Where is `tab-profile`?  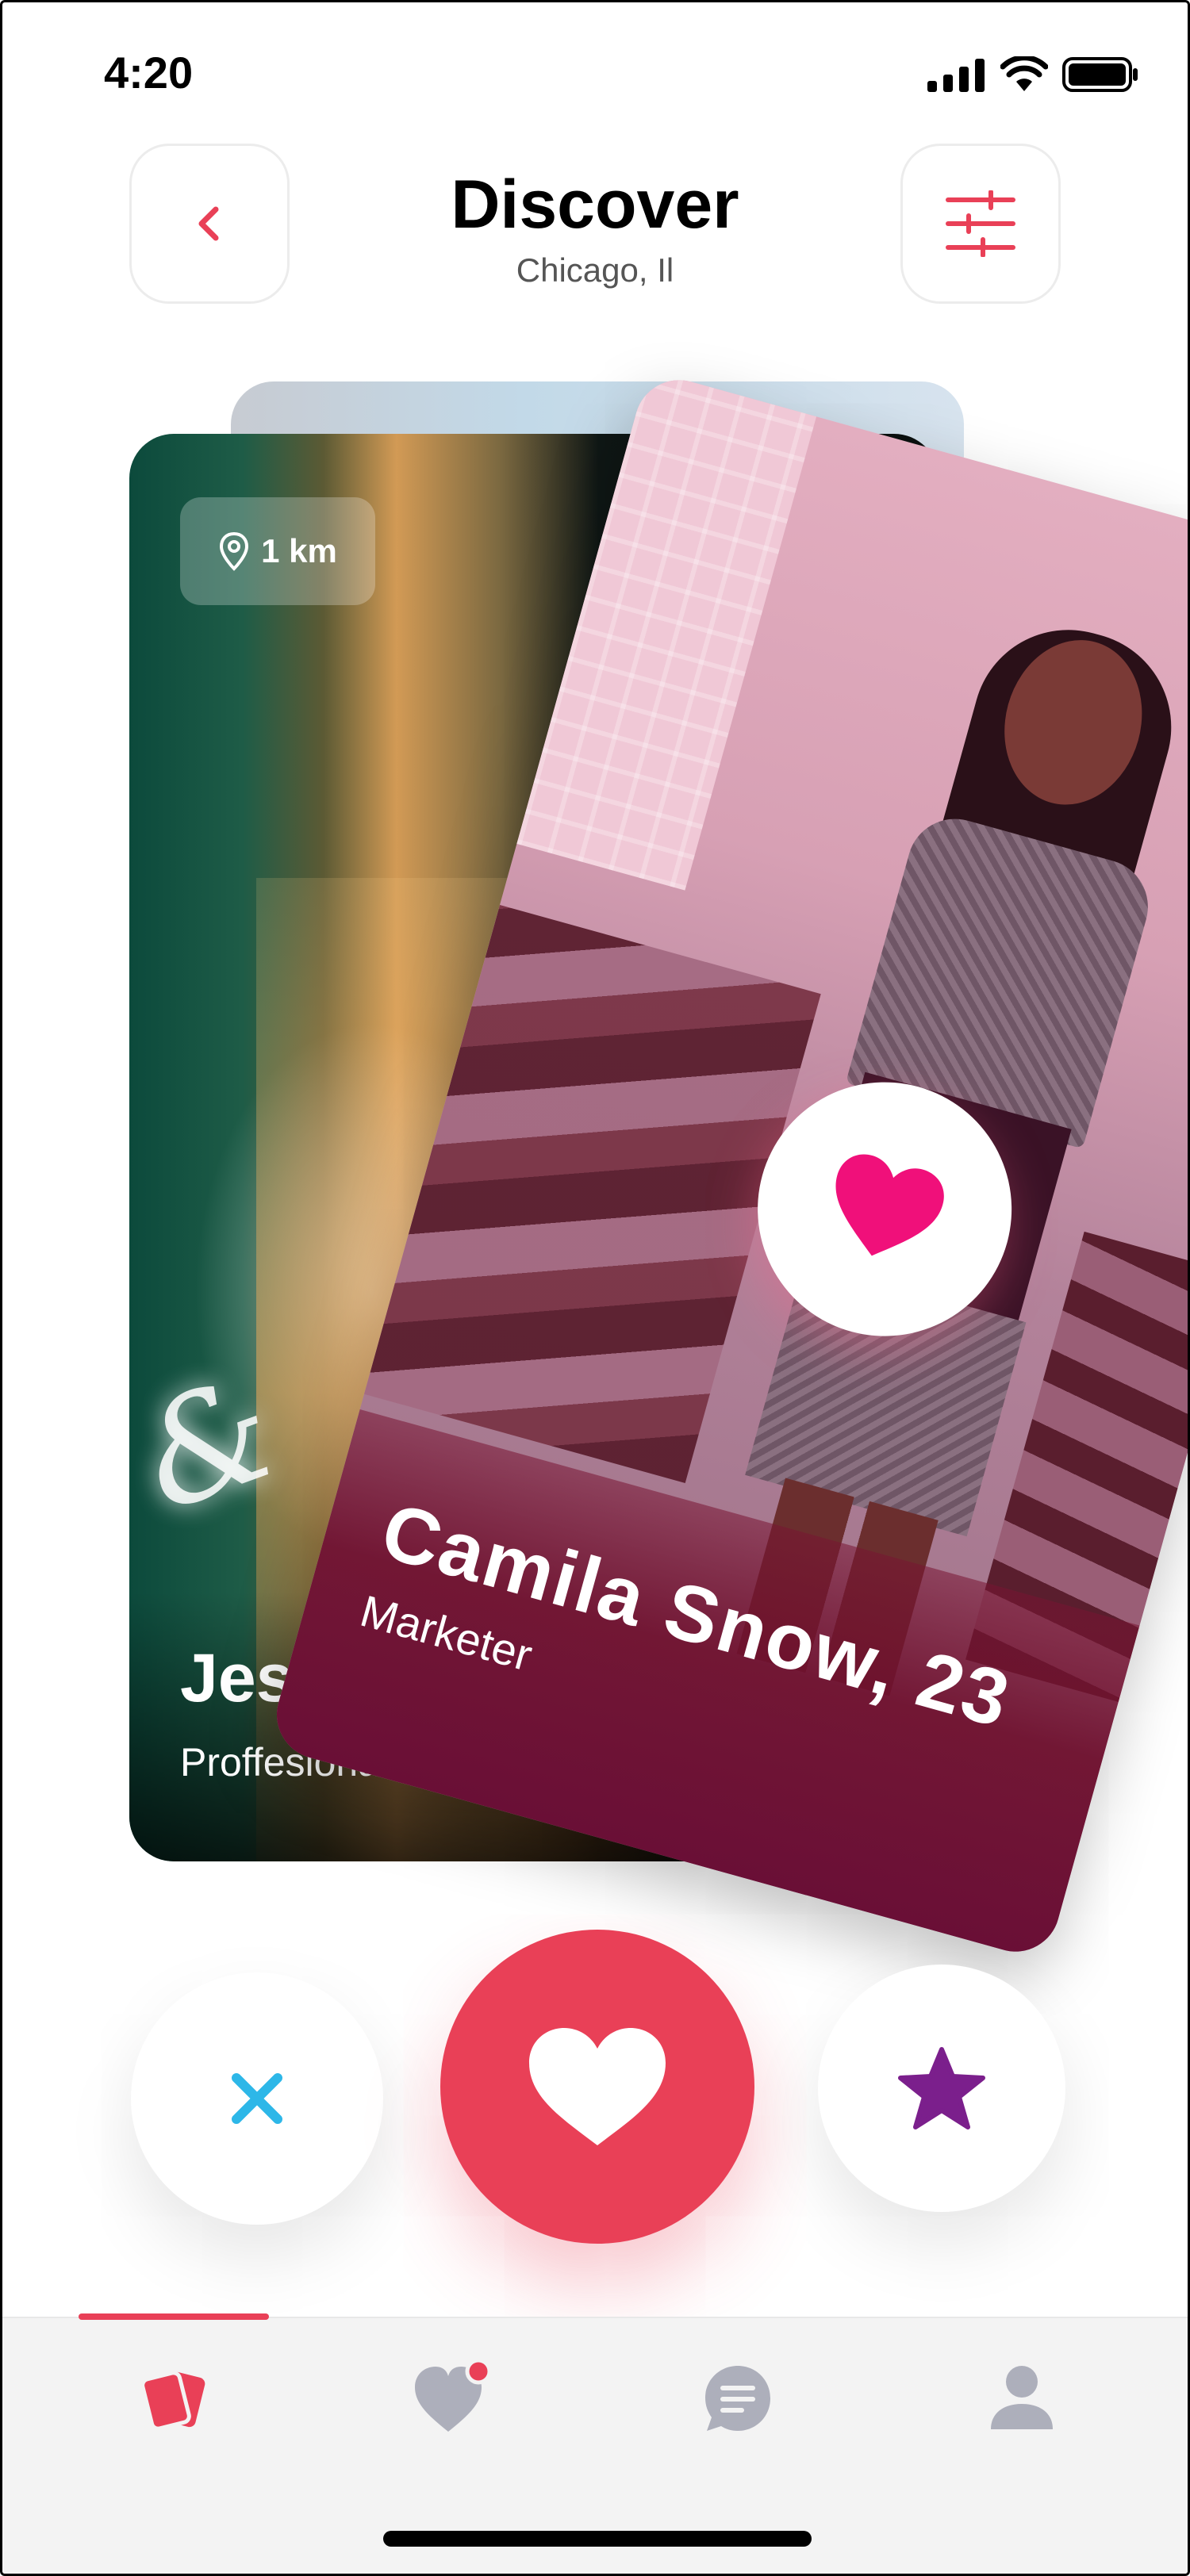 tab-profile is located at coordinates (1021, 2398).